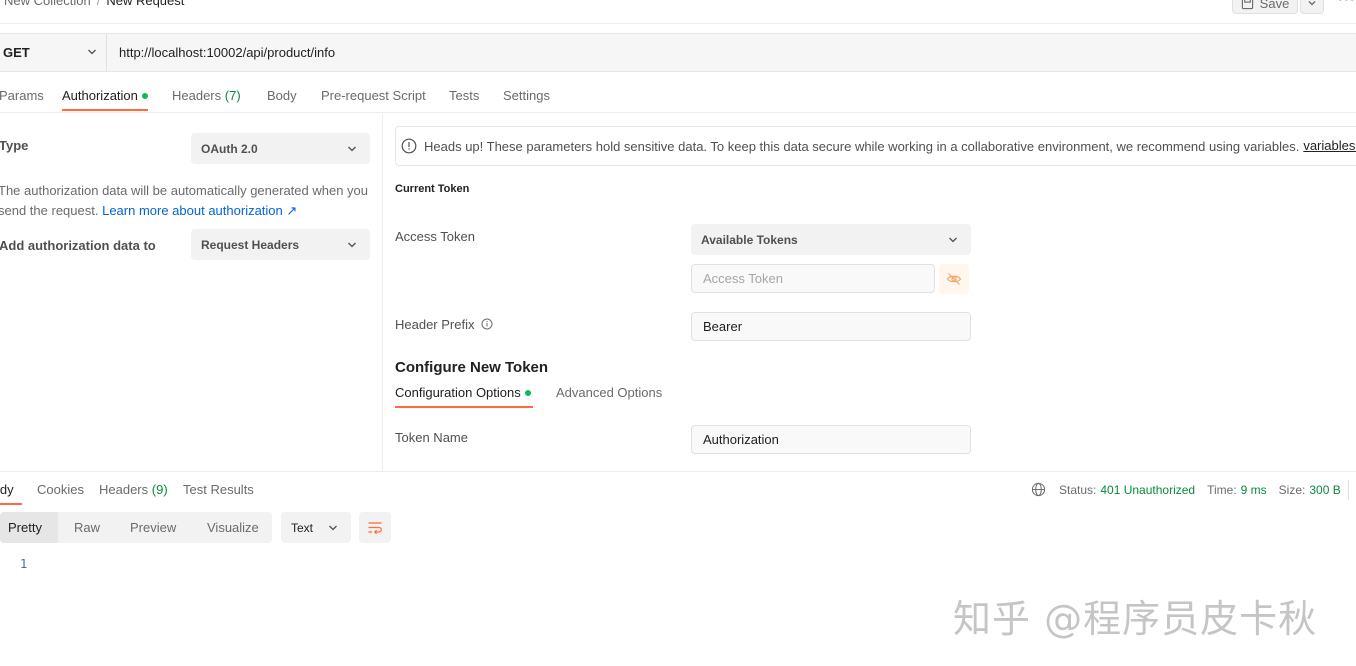 The height and width of the screenshot is (666, 1356). What do you see at coordinates (60, 489) in the screenshot?
I see `response-tab-cookies: Cookies` at bounding box center [60, 489].